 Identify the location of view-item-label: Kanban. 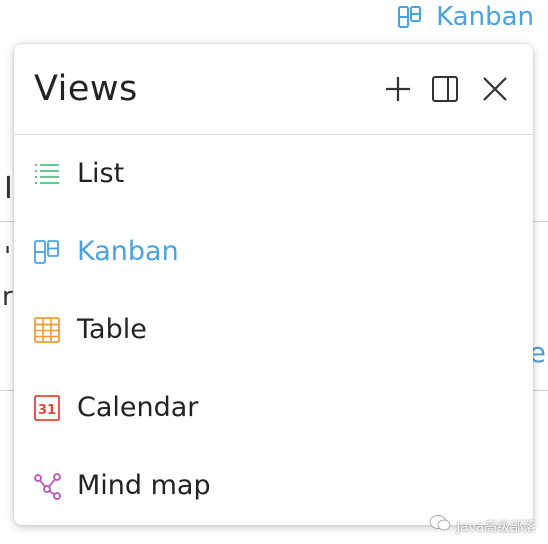
(128, 251).